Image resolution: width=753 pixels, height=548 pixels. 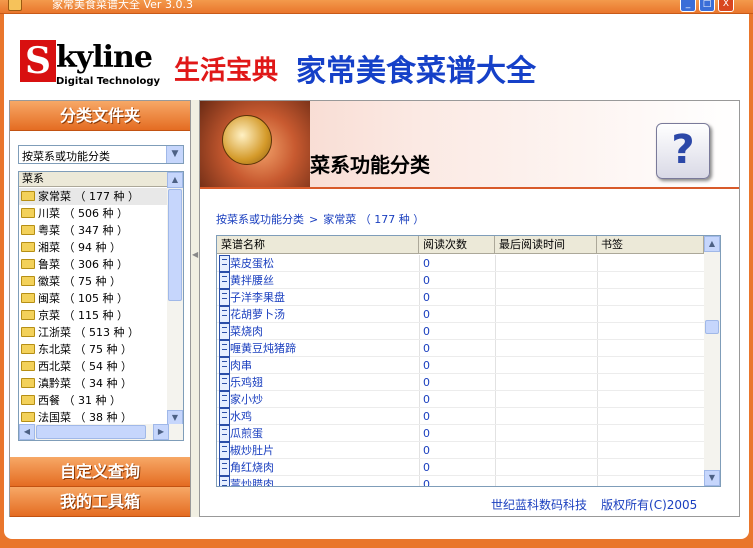 I want to click on category-vertical-scrollbar: ▲ ▼, so click(x=175, y=299).